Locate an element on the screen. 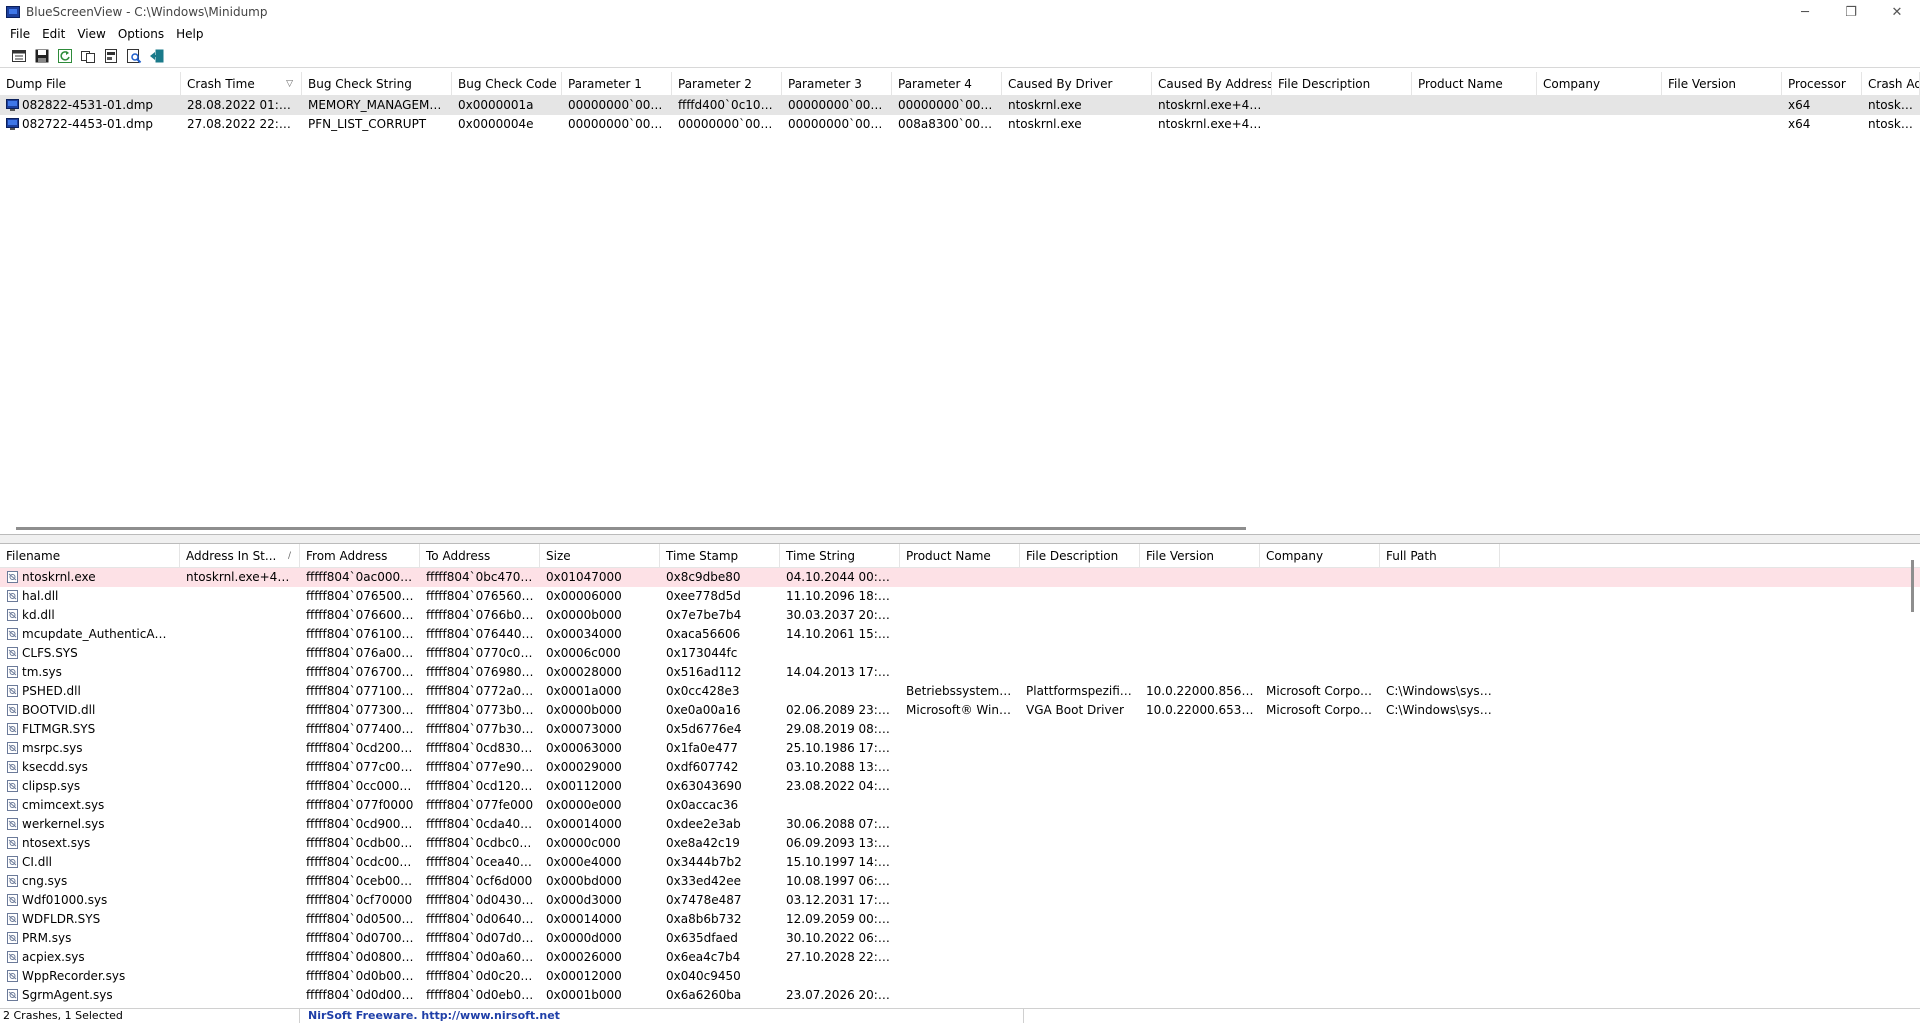 Image resolution: width=1920 pixels, height=1023 pixels. menu-edit: Edit is located at coordinates (53, 34).